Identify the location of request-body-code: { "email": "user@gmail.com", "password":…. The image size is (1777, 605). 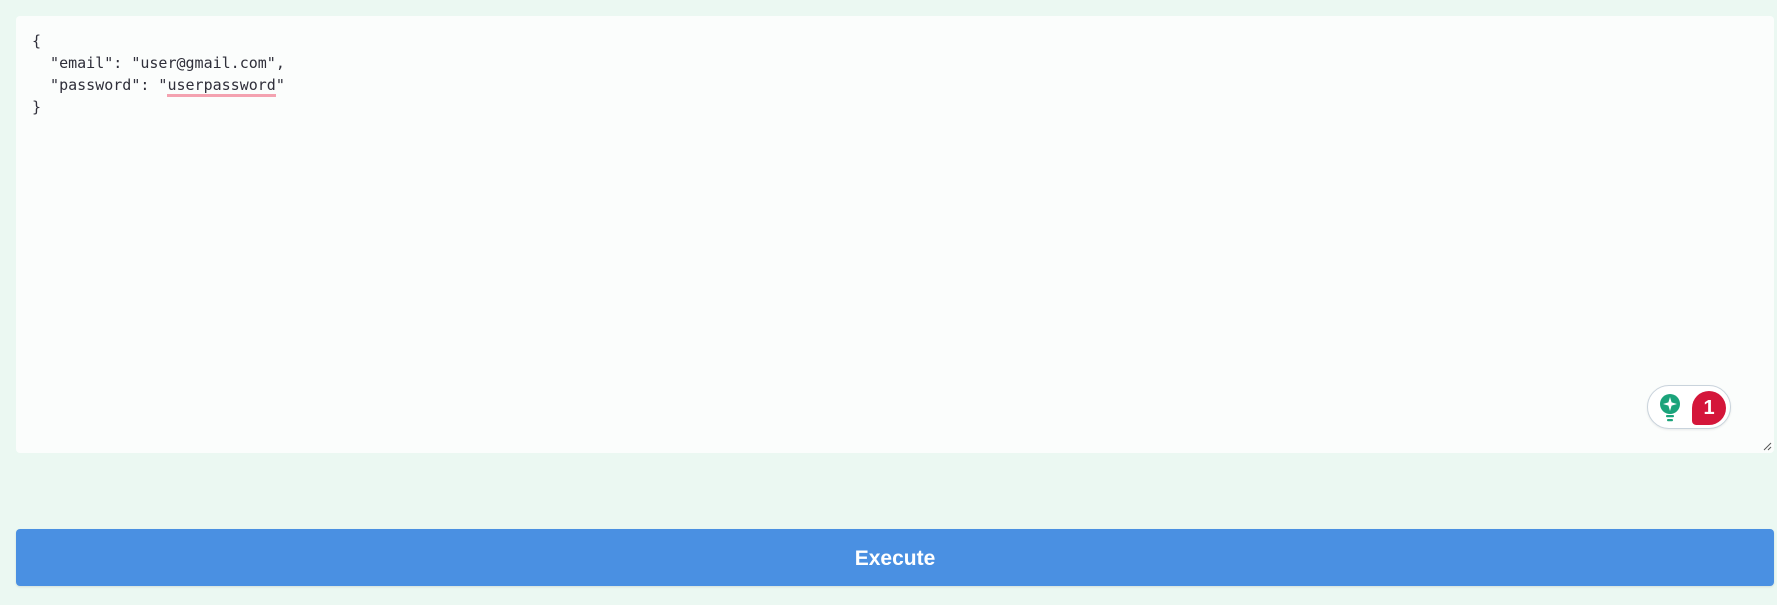
(895, 74).